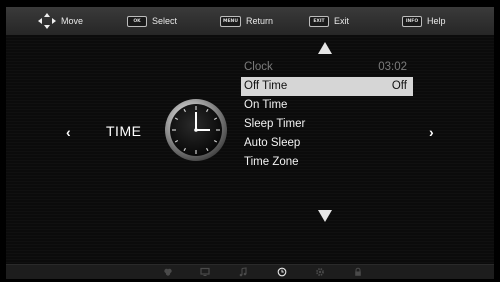  I want to click on menu-key-icon: MENU, so click(230, 21).